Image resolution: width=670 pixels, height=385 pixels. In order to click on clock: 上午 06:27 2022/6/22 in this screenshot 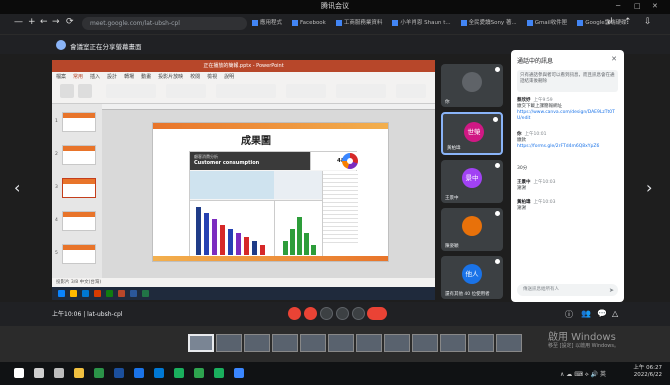, I will do `click(647, 372)`.